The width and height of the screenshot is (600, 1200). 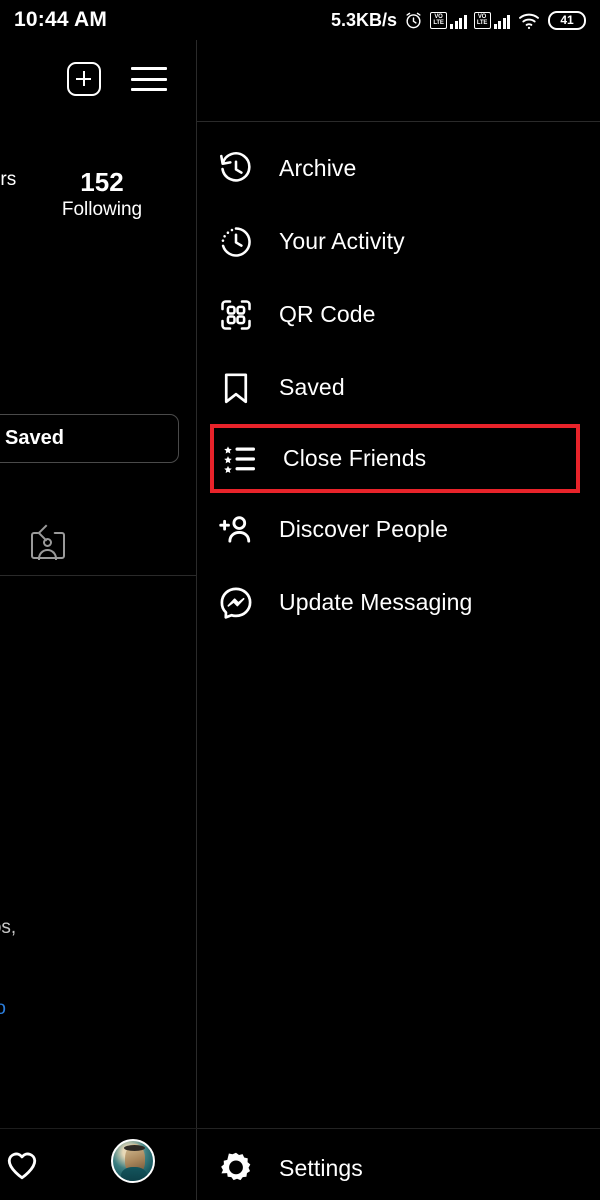 What do you see at coordinates (363, 19) in the screenshot?
I see `network-speed-text: 5.3KB/s` at bounding box center [363, 19].